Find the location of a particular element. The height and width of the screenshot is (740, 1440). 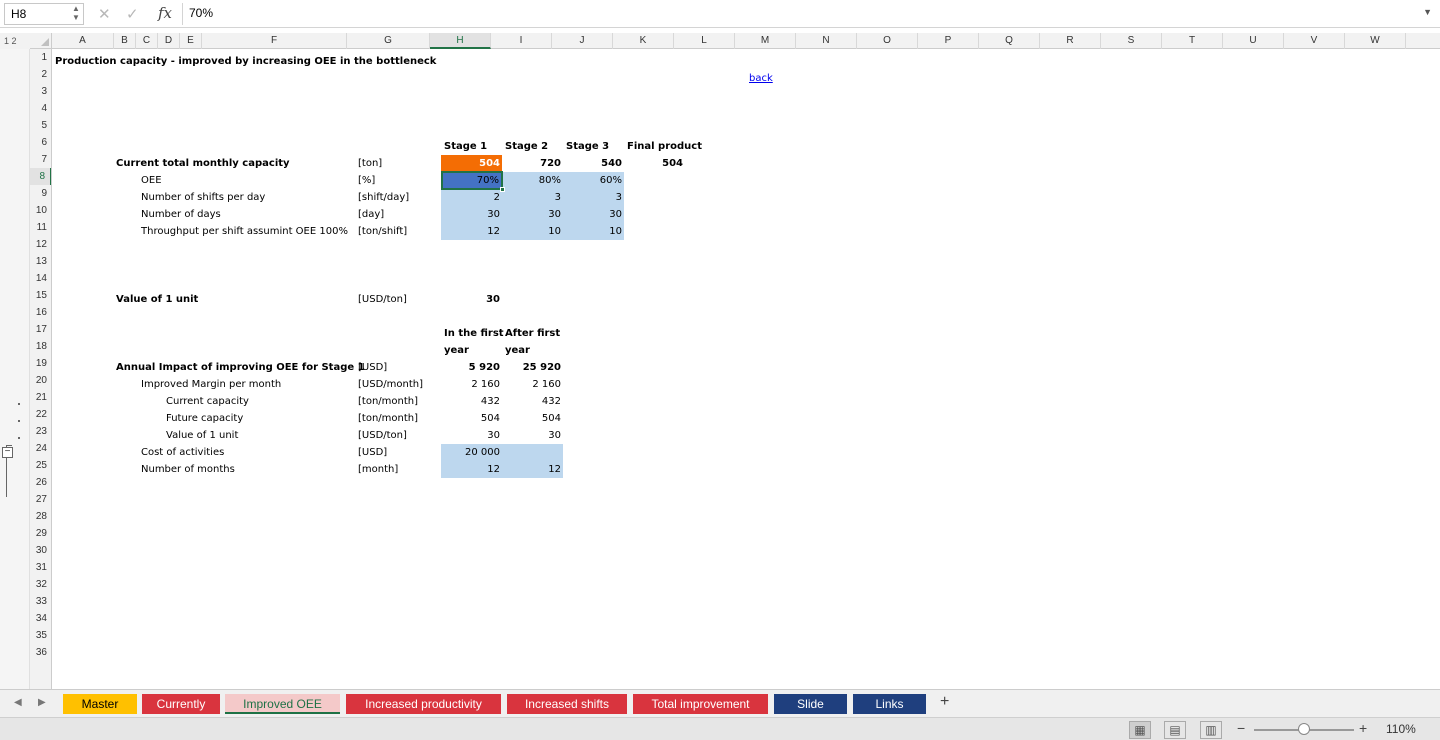

row-header-24: 24 is located at coordinates (40, 448).